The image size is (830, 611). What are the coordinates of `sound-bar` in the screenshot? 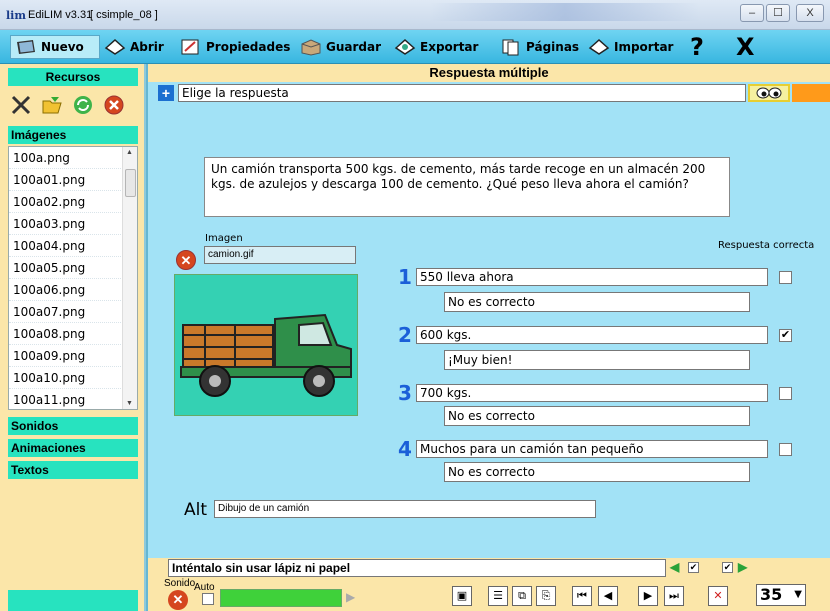 It's located at (281, 598).